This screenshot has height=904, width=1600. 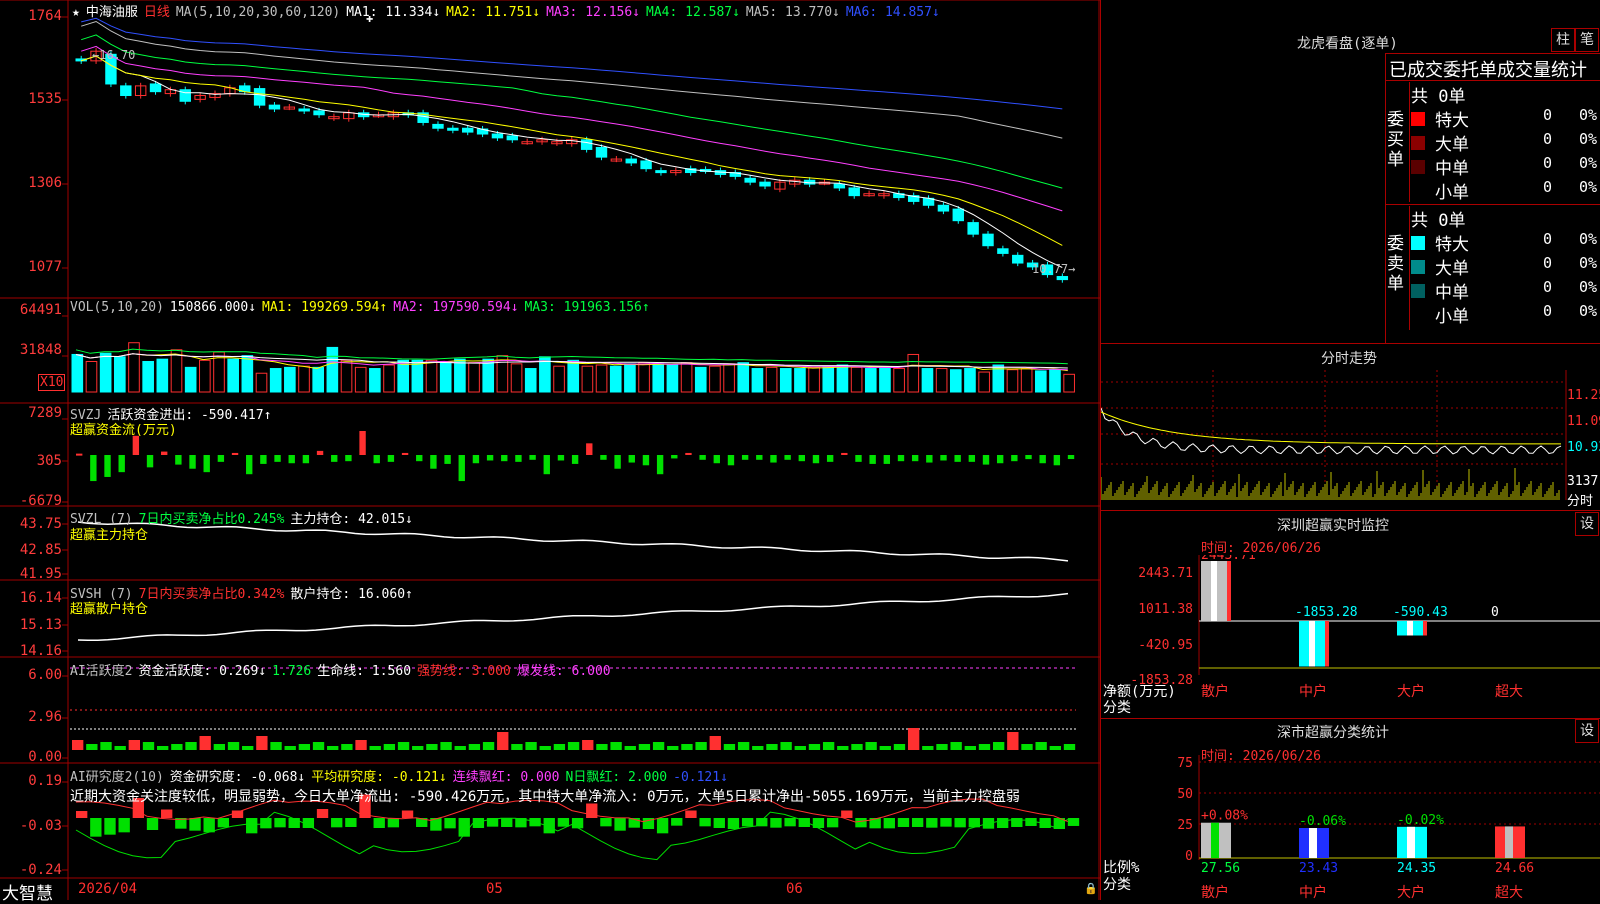 What do you see at coordinates (52, 382) in the screenshot?
I see `vol-unit-button: X10` at bounding box center [52, 382].